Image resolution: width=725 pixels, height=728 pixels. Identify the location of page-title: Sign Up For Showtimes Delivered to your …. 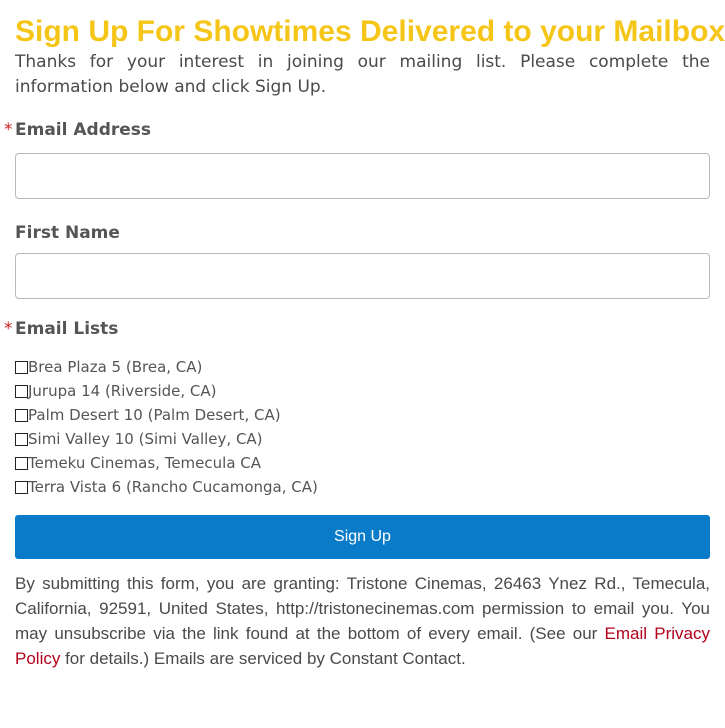
(370, 31).